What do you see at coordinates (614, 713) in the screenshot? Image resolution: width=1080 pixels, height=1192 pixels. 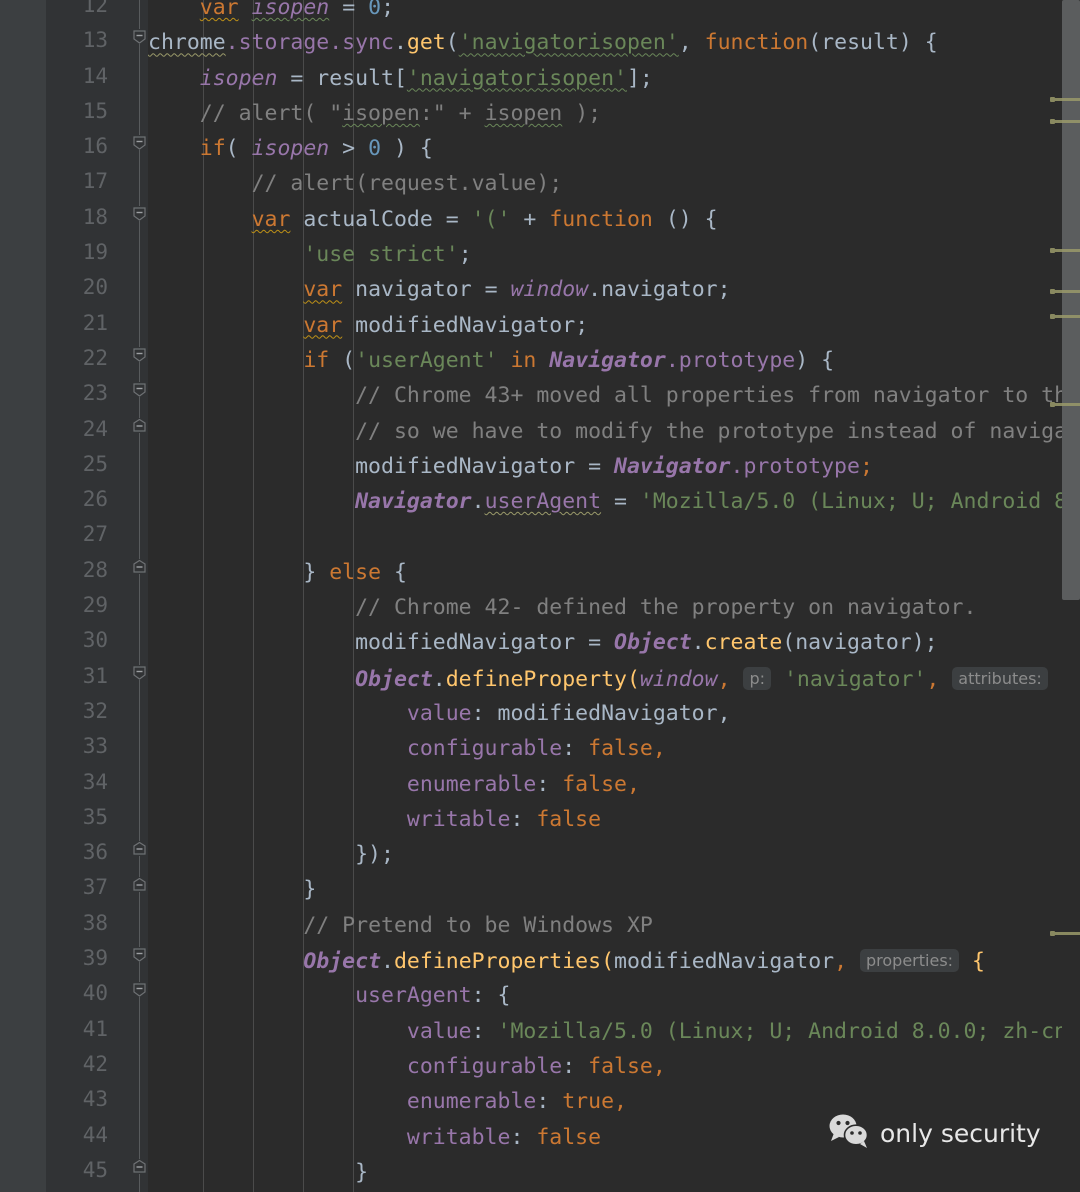 I see `code-line: value: modifiedNavigator,` at bounding box center [614, 713].